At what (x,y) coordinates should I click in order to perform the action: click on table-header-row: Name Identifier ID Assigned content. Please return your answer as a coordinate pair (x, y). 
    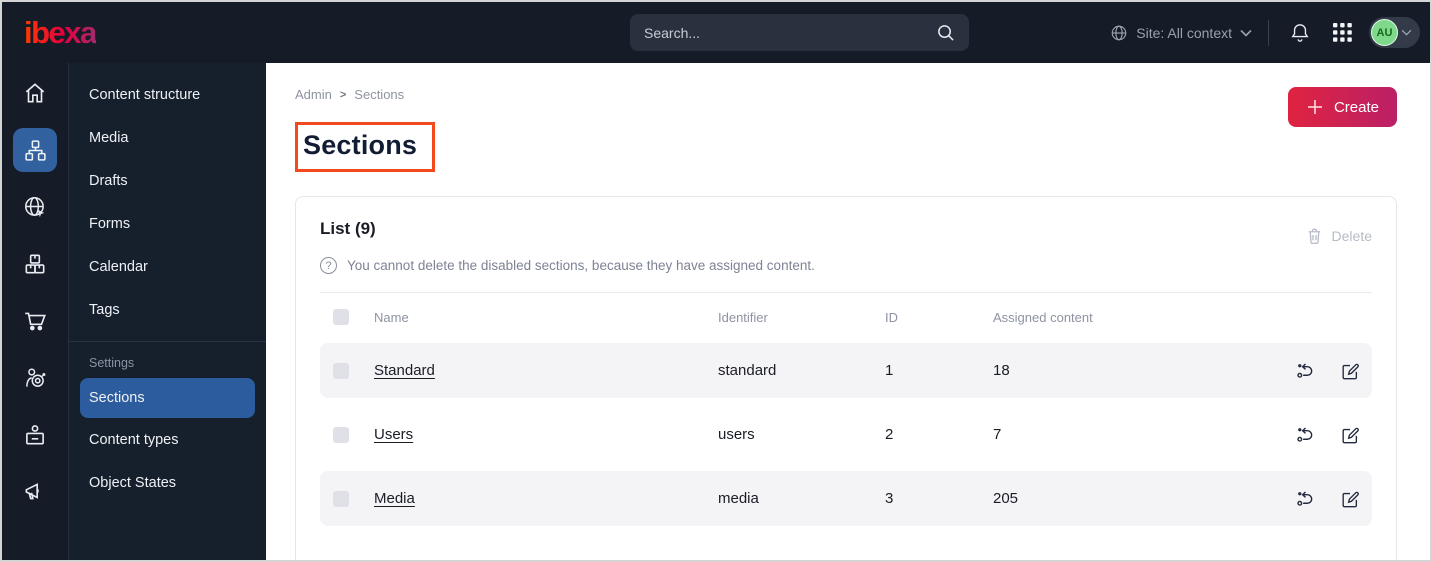
    Looking at the image, I should click on (846, 317).